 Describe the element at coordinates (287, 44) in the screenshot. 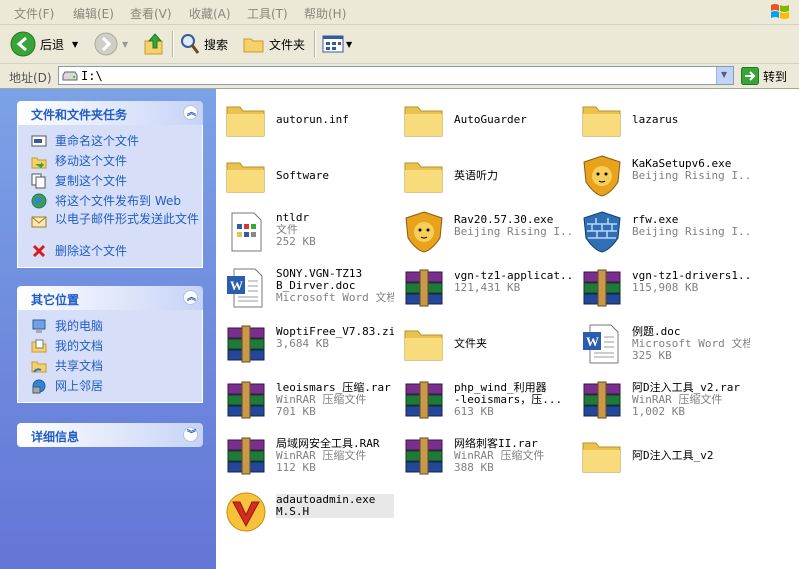

I see `folders-label: 文件夹` at that location.